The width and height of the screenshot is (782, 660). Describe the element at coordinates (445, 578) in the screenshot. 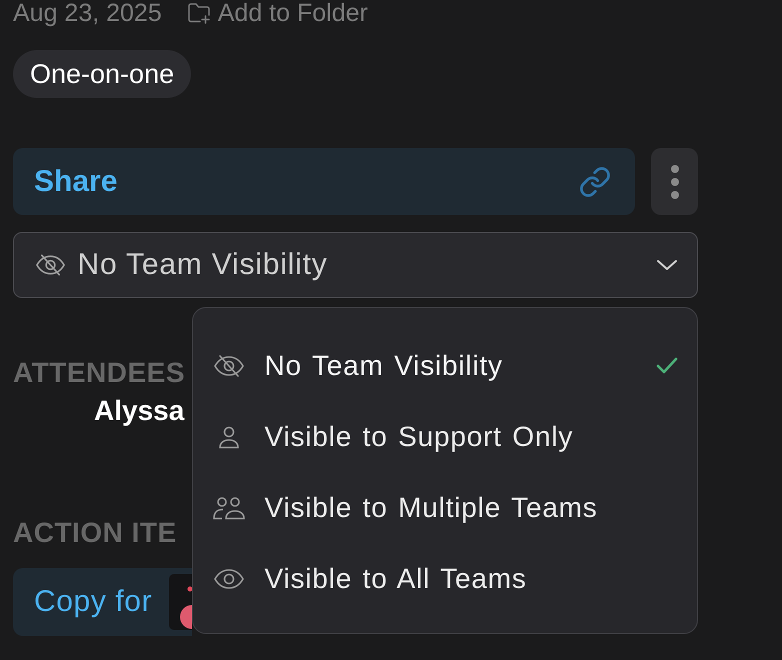

I see `menu-option: Visible to All Teams` at that location.